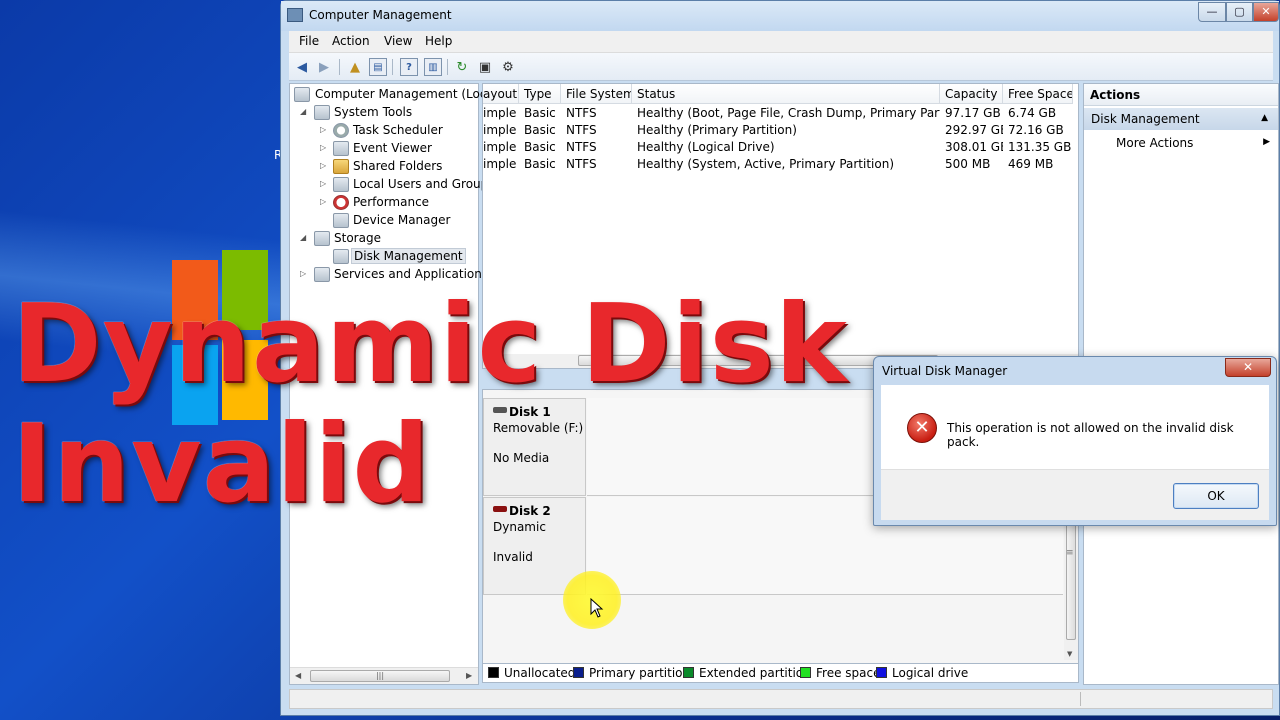 This screenshot has height=720, width=1280. What do you see at coordinates (341, 184) in the screenshot?
I see `users-icon` at bounding box center [341, 184].